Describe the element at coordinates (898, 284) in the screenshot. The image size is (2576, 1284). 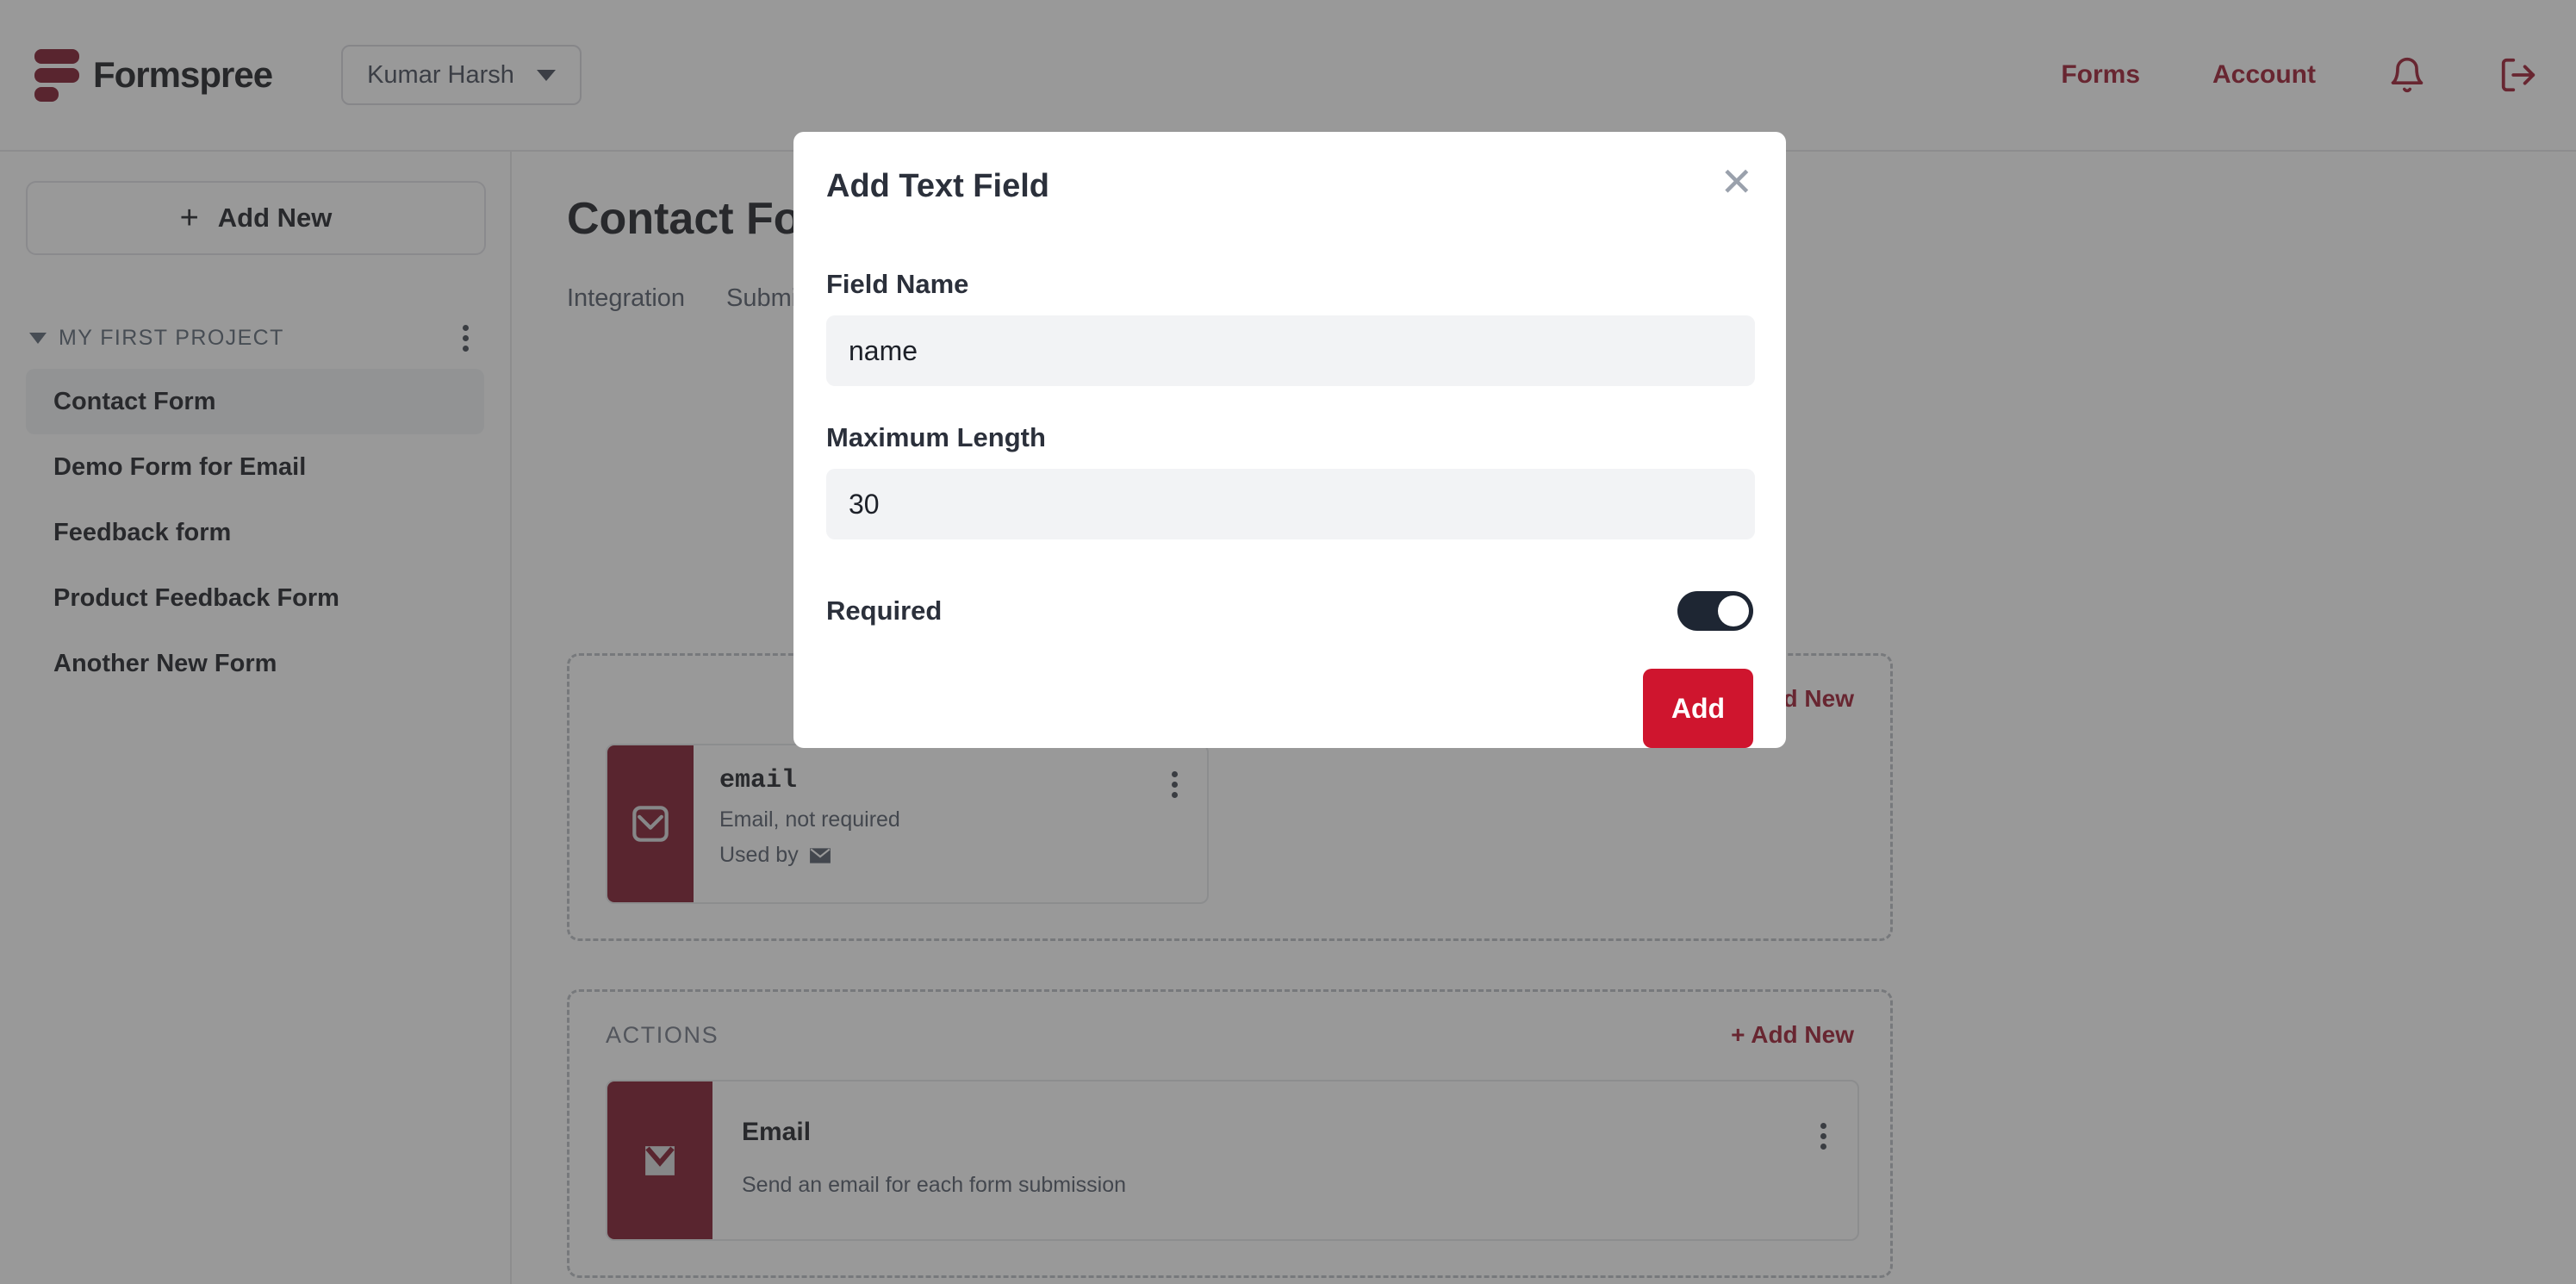
I see `field-name-label: Field Name` at that location.